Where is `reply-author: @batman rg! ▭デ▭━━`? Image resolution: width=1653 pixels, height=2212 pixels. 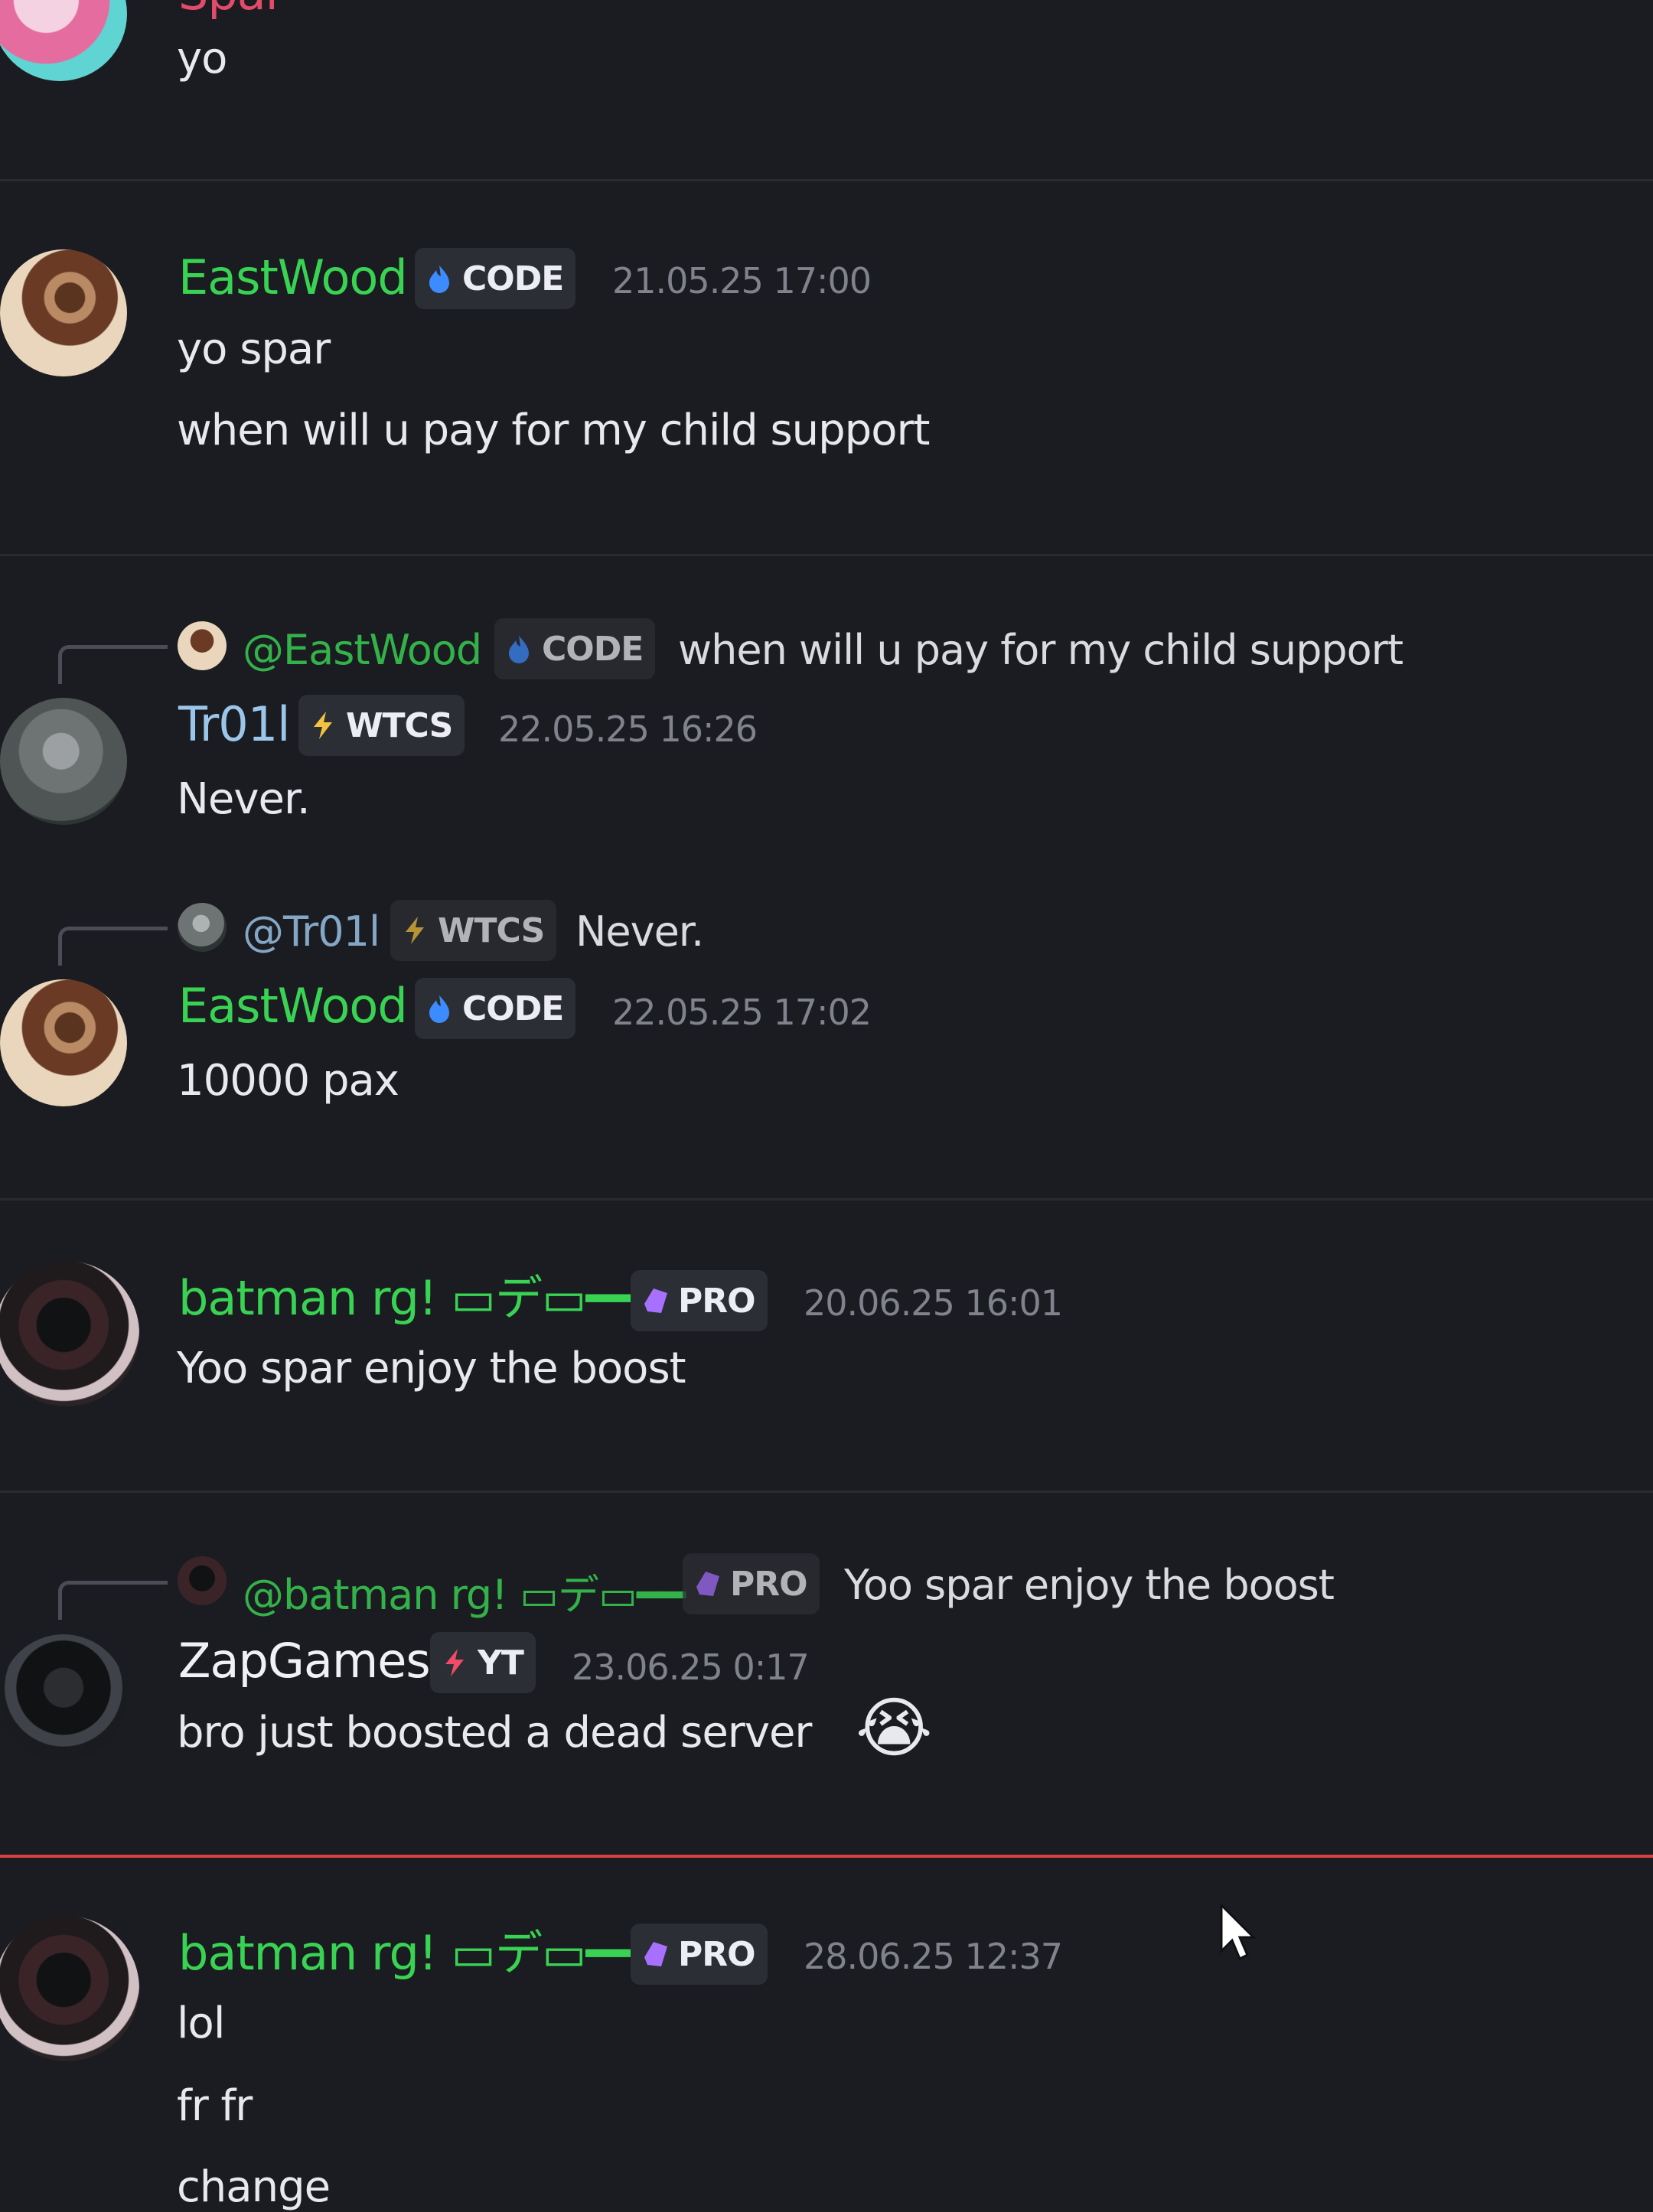
reply-author: @batman rg! ▭デ▭━━ is located at coordinates (464, 1591).